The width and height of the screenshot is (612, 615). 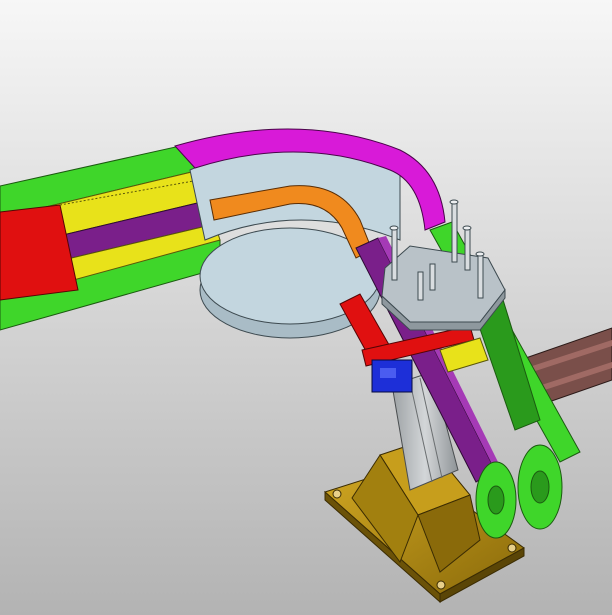 What do you see at coordinates (392, 376) in the screenshot?
I see `blue-actuator-block` at bounding box center [392, 376].